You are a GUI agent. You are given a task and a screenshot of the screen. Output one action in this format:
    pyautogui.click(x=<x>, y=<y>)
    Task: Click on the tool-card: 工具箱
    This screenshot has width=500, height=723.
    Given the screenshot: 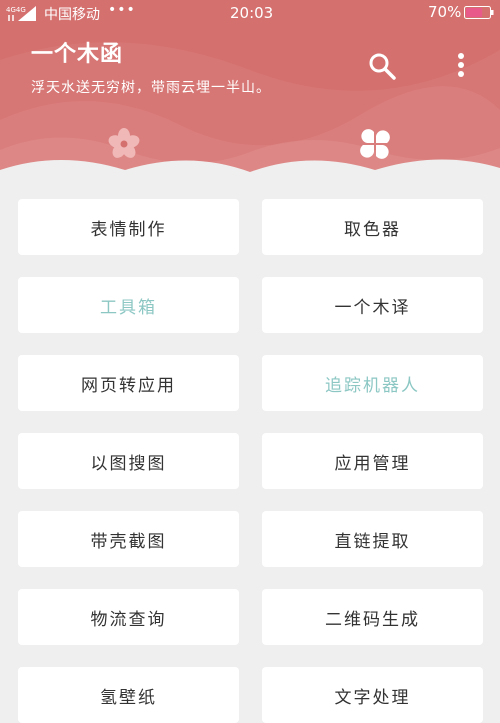 What is the action you would take?
    pyautogui.click(x=128, y=305)
    